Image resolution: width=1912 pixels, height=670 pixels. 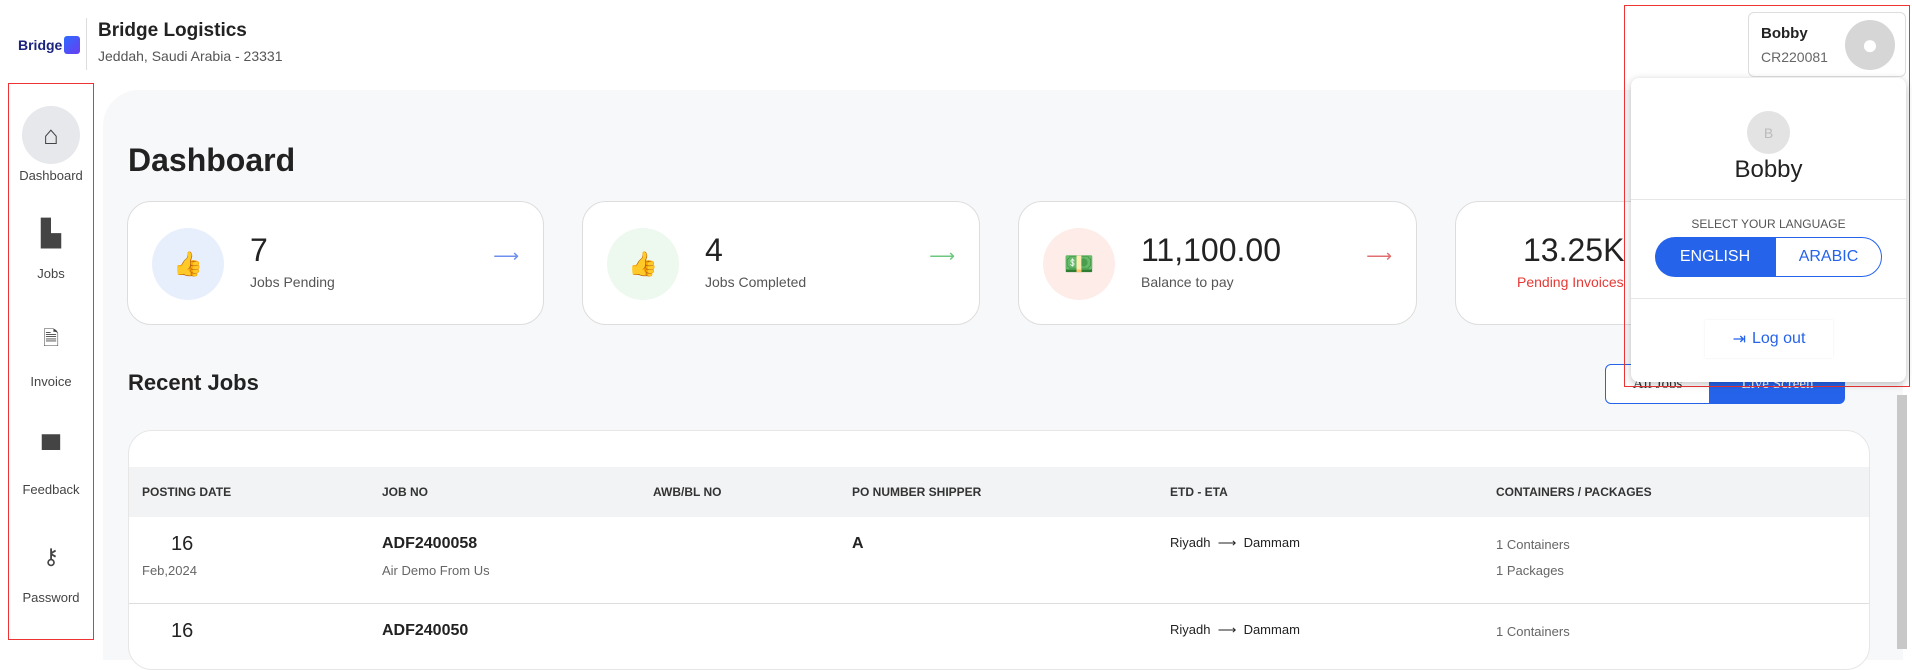 What do you see at coordinates (429, 544) in the screenshot?
I see `job-no: ADF2400058` at bounding box center [429, 544].